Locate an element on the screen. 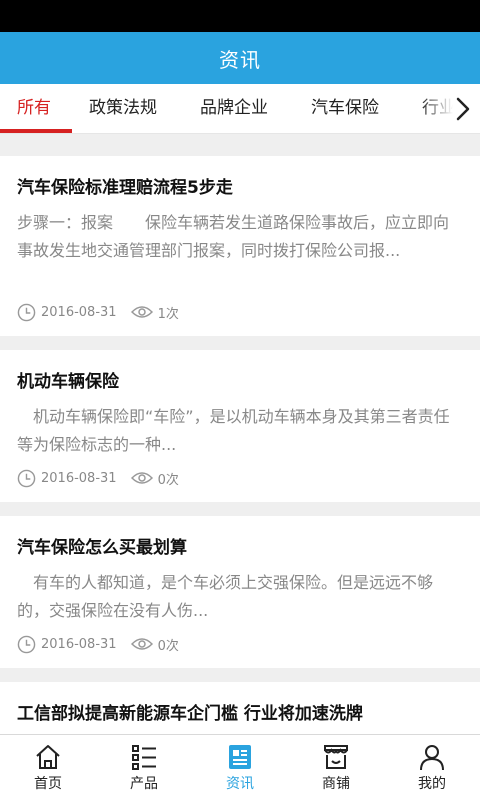  product-list-icon is located at coordinates (144, 757).